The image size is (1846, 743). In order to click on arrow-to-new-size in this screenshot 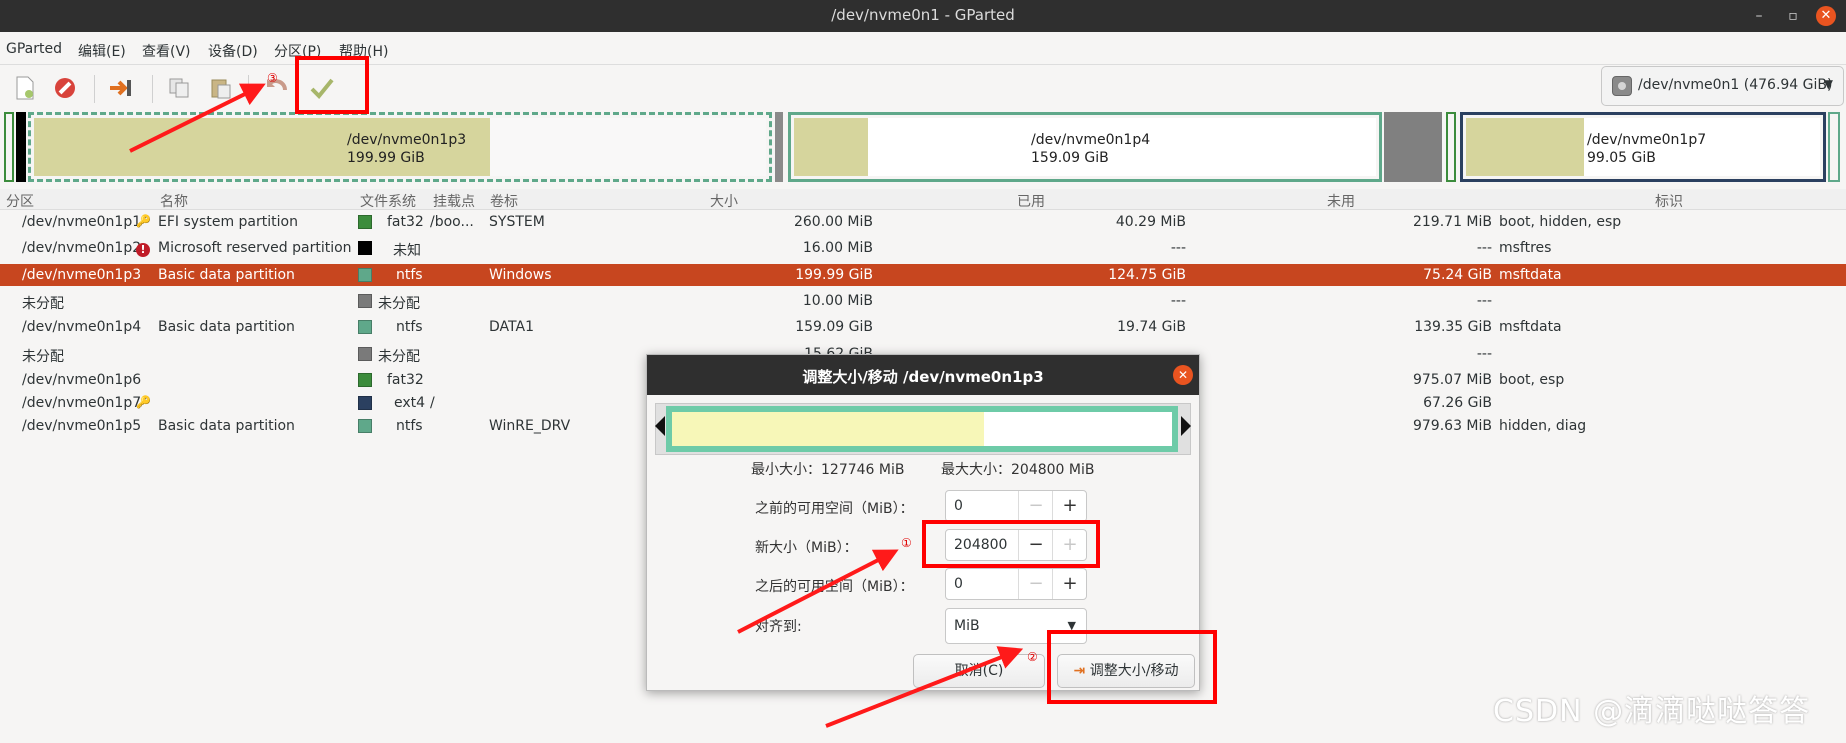, I will do `click(818, 591)`.